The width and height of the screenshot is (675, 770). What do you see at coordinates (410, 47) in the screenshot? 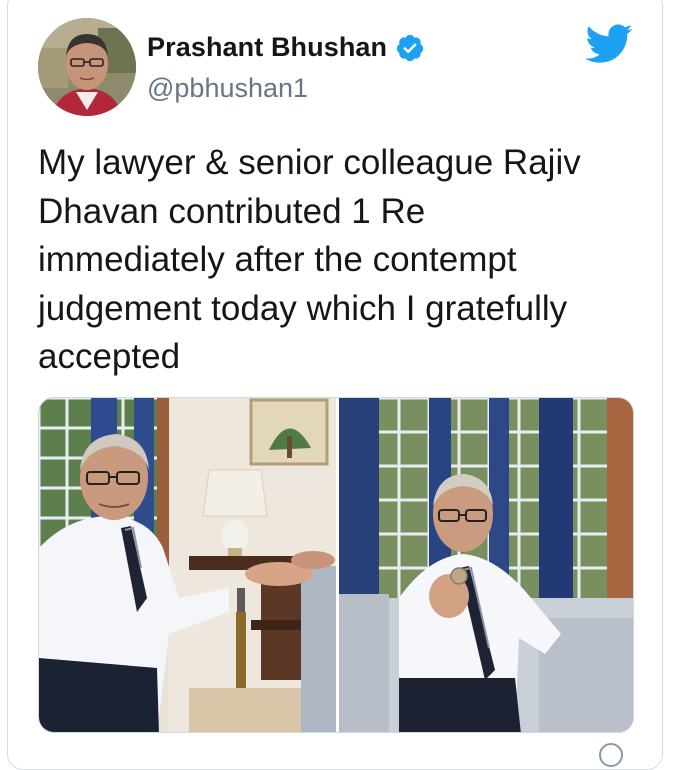
I see `verified-badge-icon` at bounding box center [410, 47].